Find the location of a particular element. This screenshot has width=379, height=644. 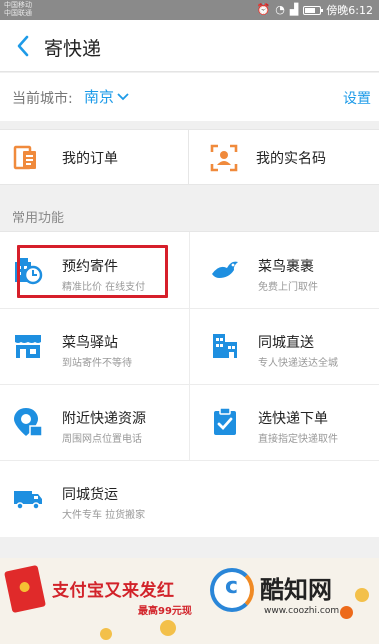

feature-cainiao-guoguo: 菜鸟裹裹 免费上门取件 is located at coordinates (284, 270).